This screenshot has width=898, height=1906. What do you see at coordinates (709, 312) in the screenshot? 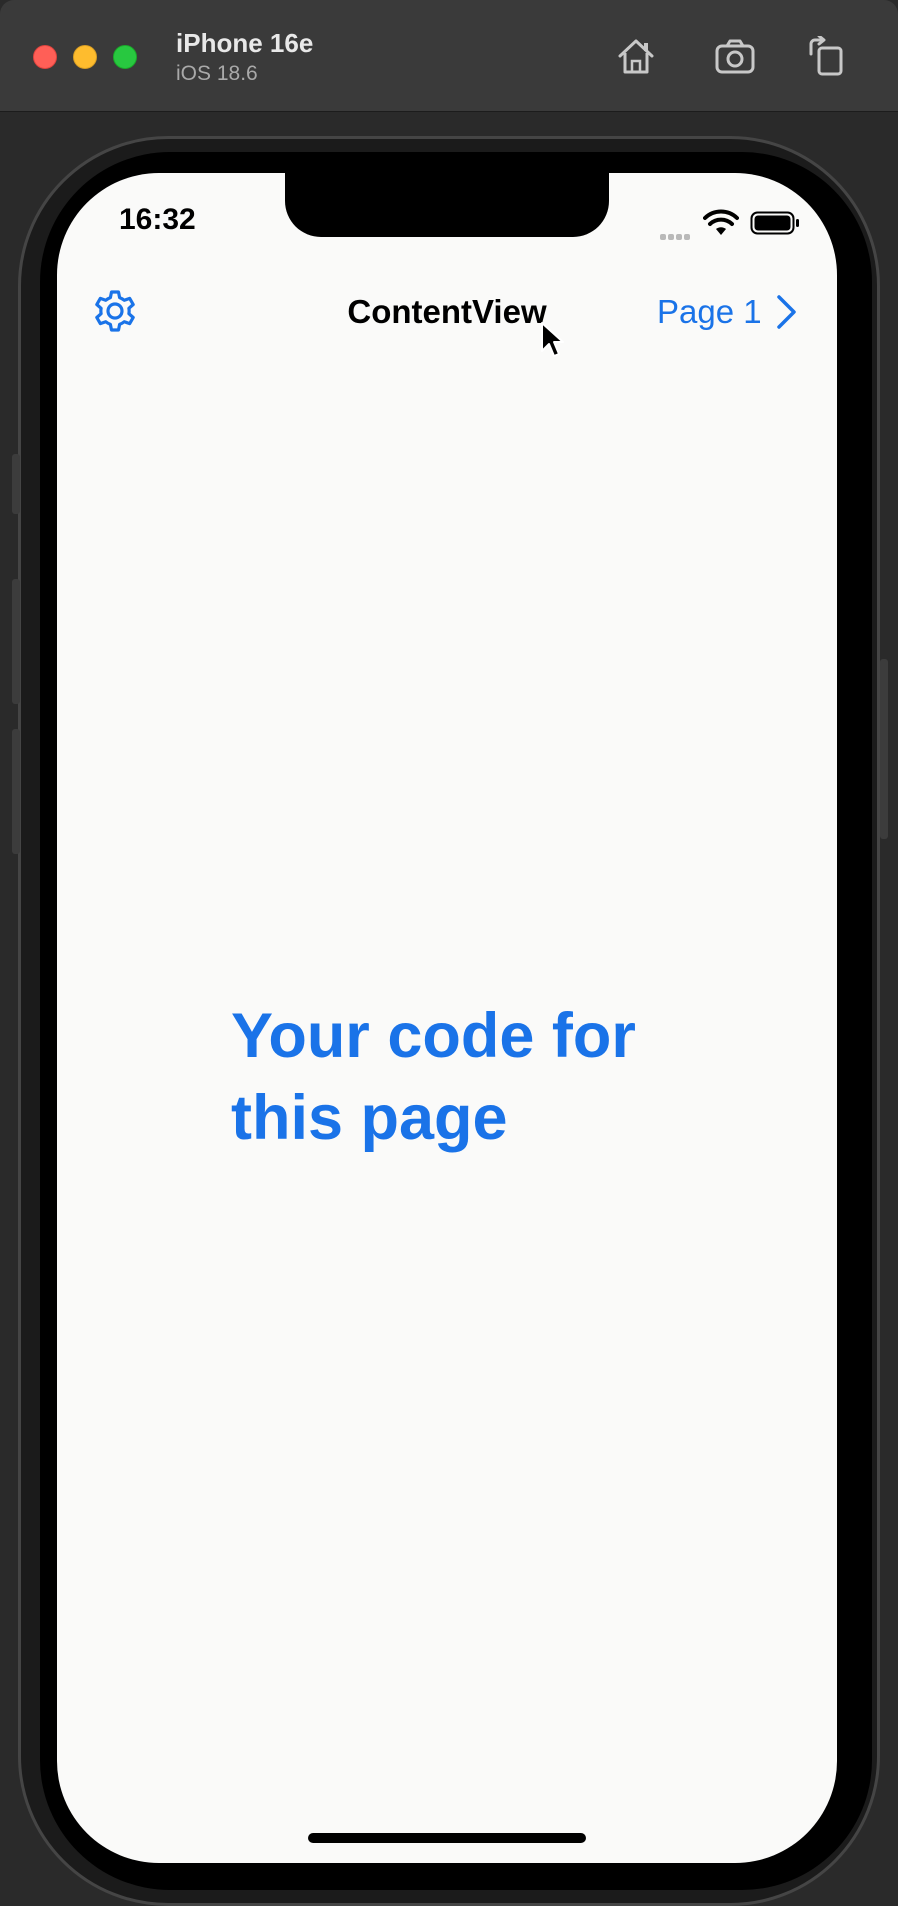
I see `page-nav-button: Page 1` at bounding box center [709, 312].